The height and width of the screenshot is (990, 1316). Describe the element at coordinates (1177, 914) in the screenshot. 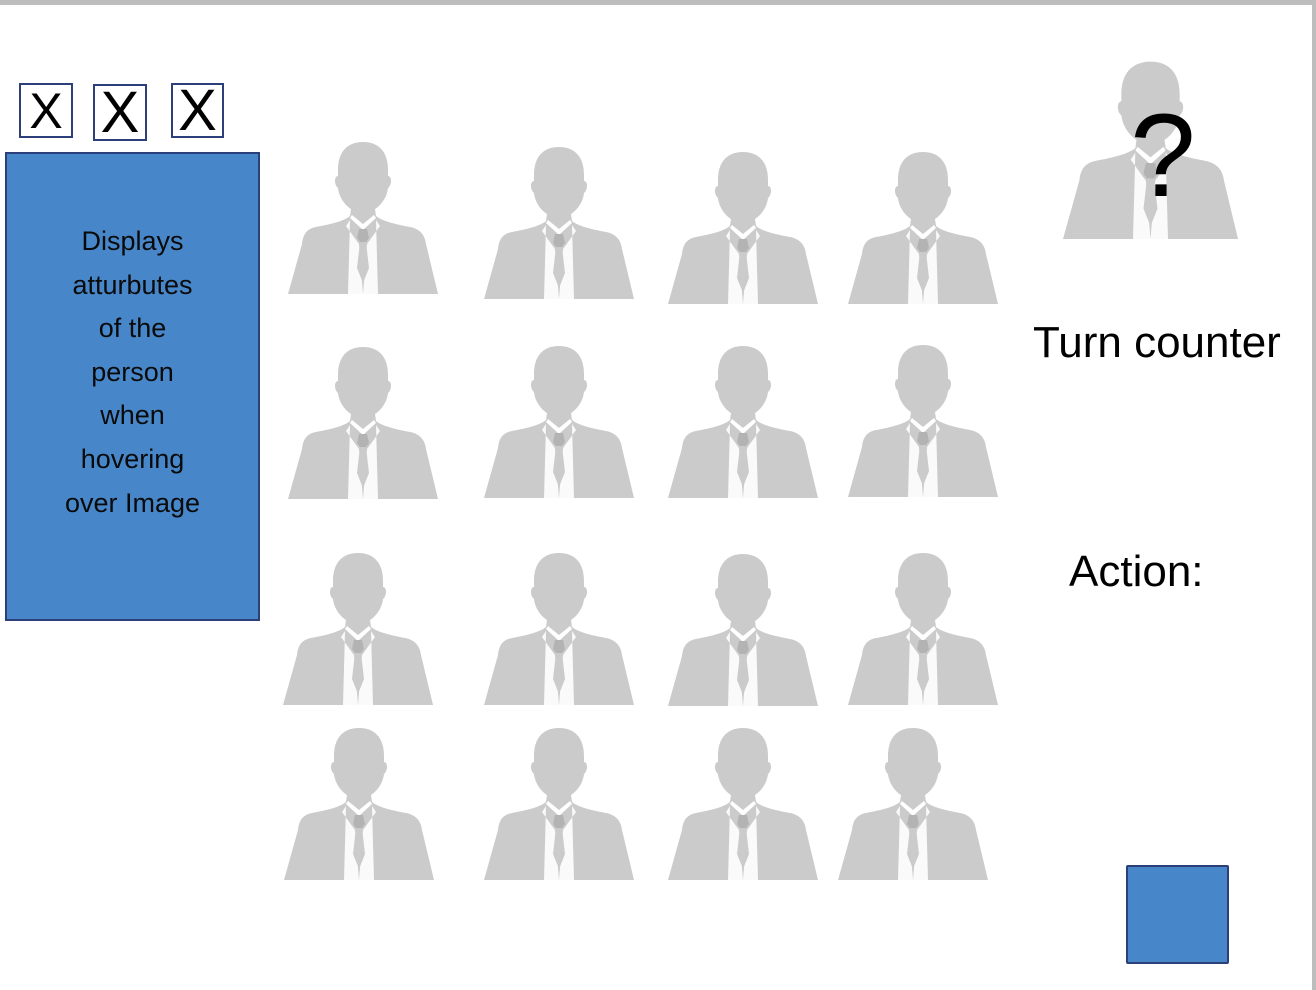

I see `action-button` at that location.